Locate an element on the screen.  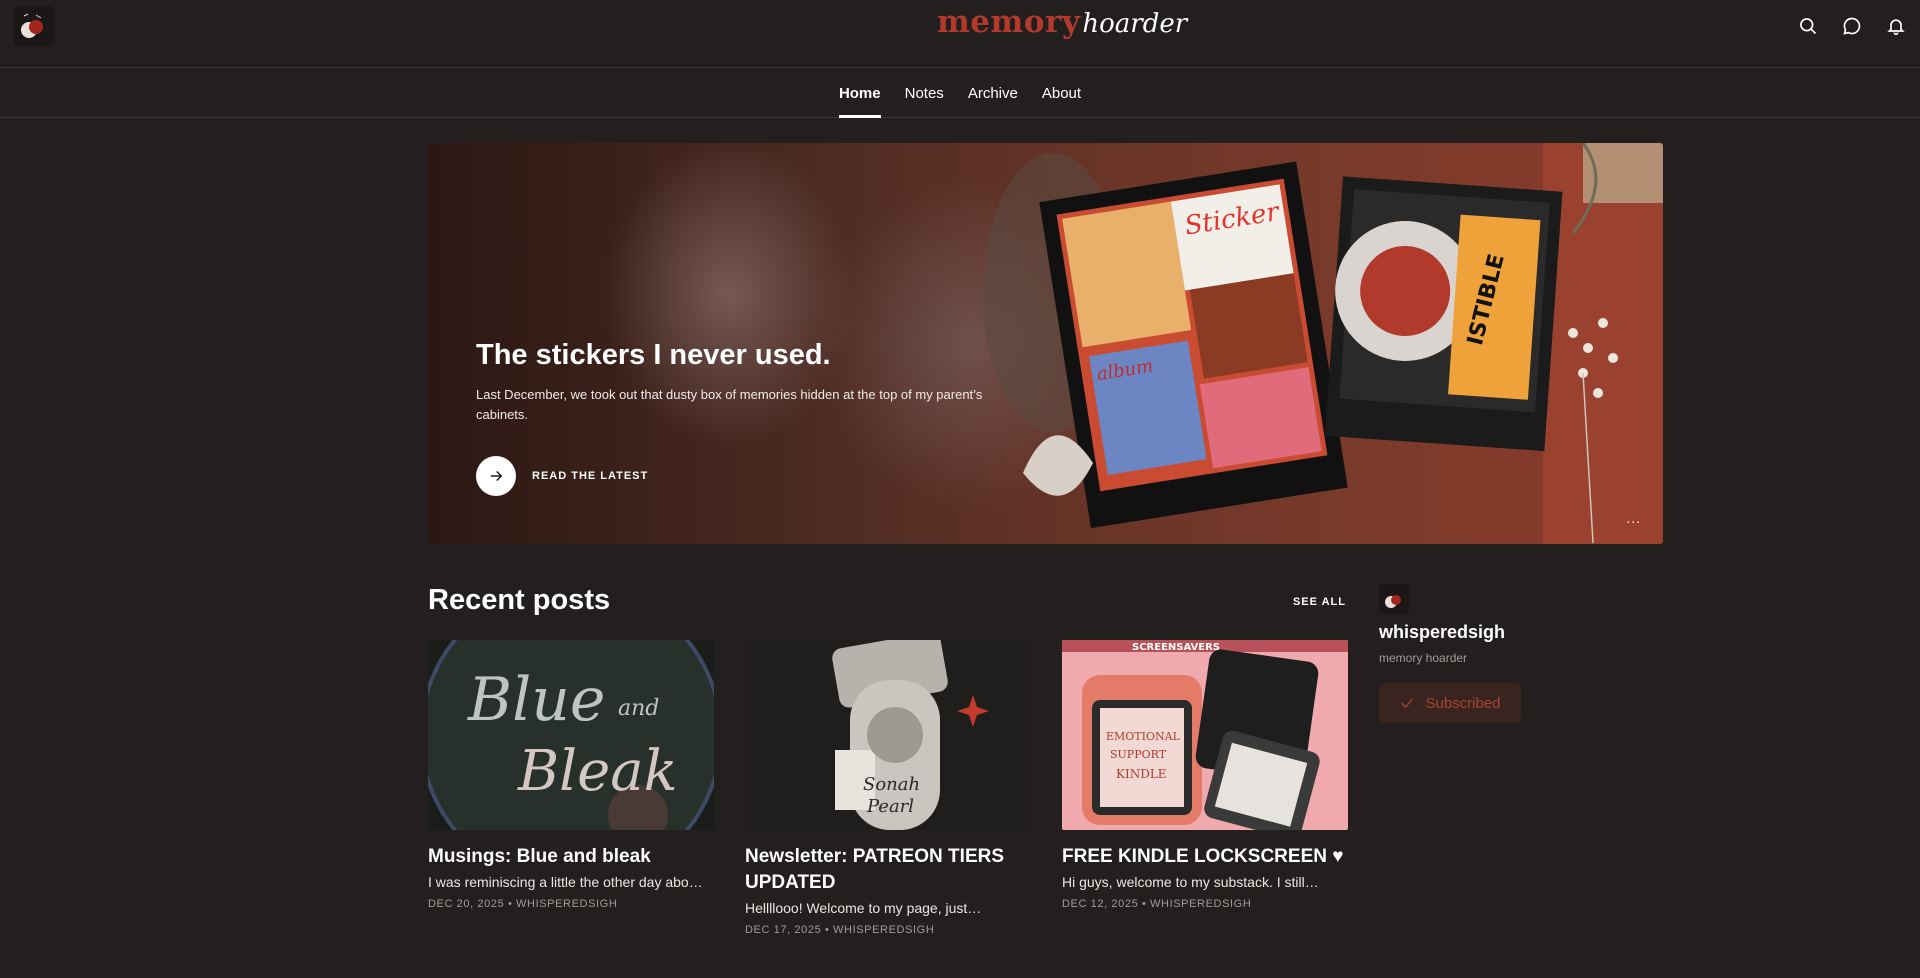
publication-nav: Home Notes Archive About is located at coordinates (960, 93).